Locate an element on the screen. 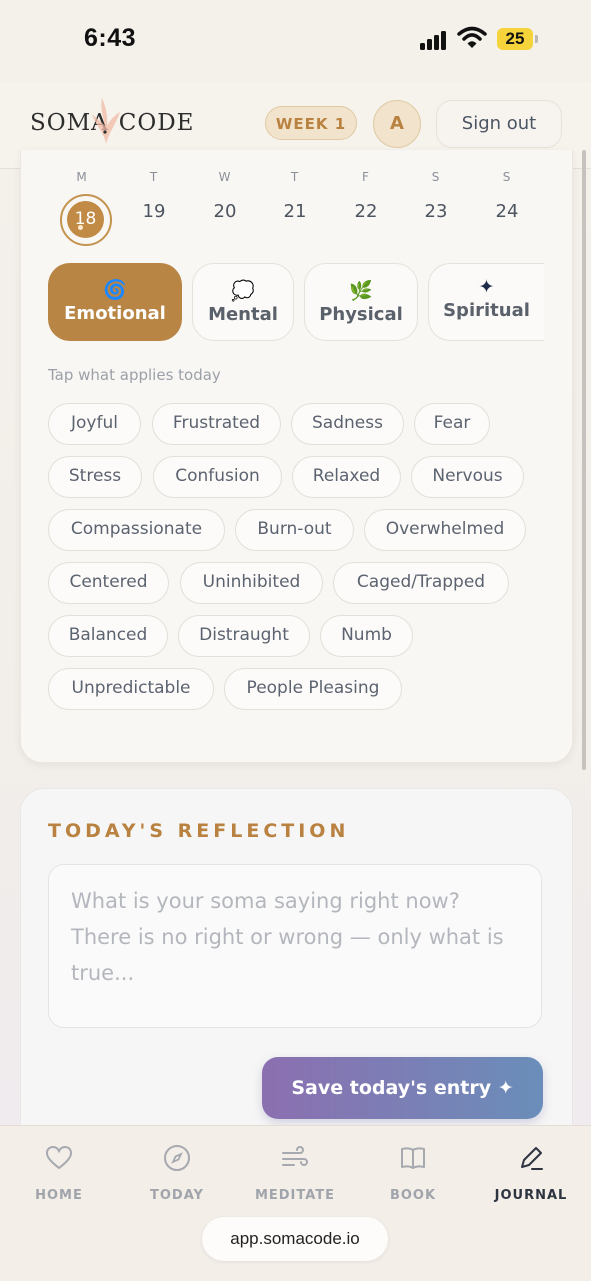 This screenshot has height=1281, width=591. cell-signal-icon is located at coordinates (435, 40).